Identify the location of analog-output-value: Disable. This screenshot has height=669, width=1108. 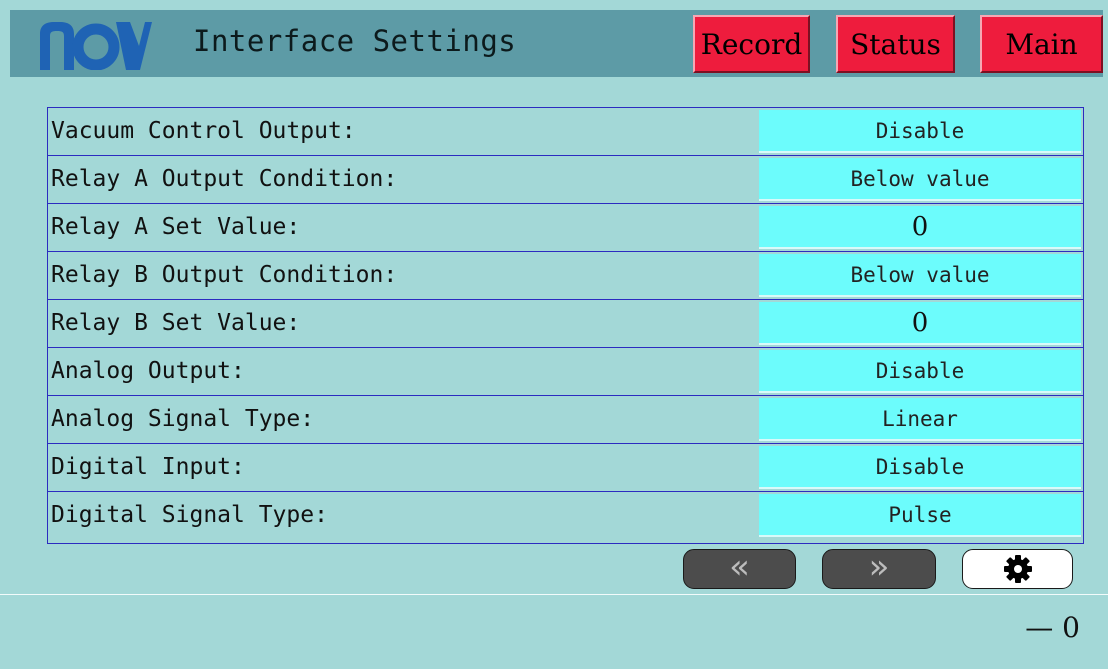
(920, 371).